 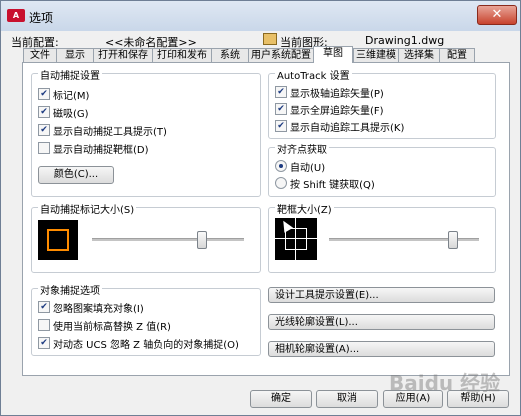 What do you see at coordinates (87, 208) in the screenshot?
I see `group-title: 自动捕捉标记大小(S)` at bounding box center [87, 208].